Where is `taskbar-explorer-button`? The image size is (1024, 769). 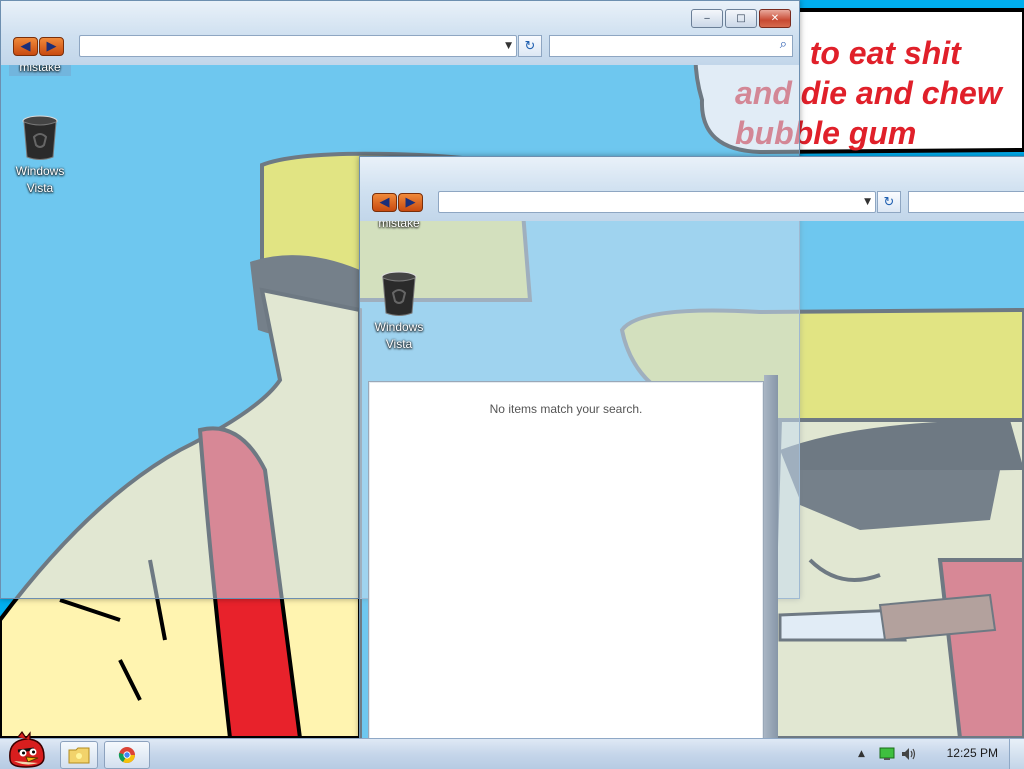 taskbar-explorer-button is located at coordinates (79, 755).